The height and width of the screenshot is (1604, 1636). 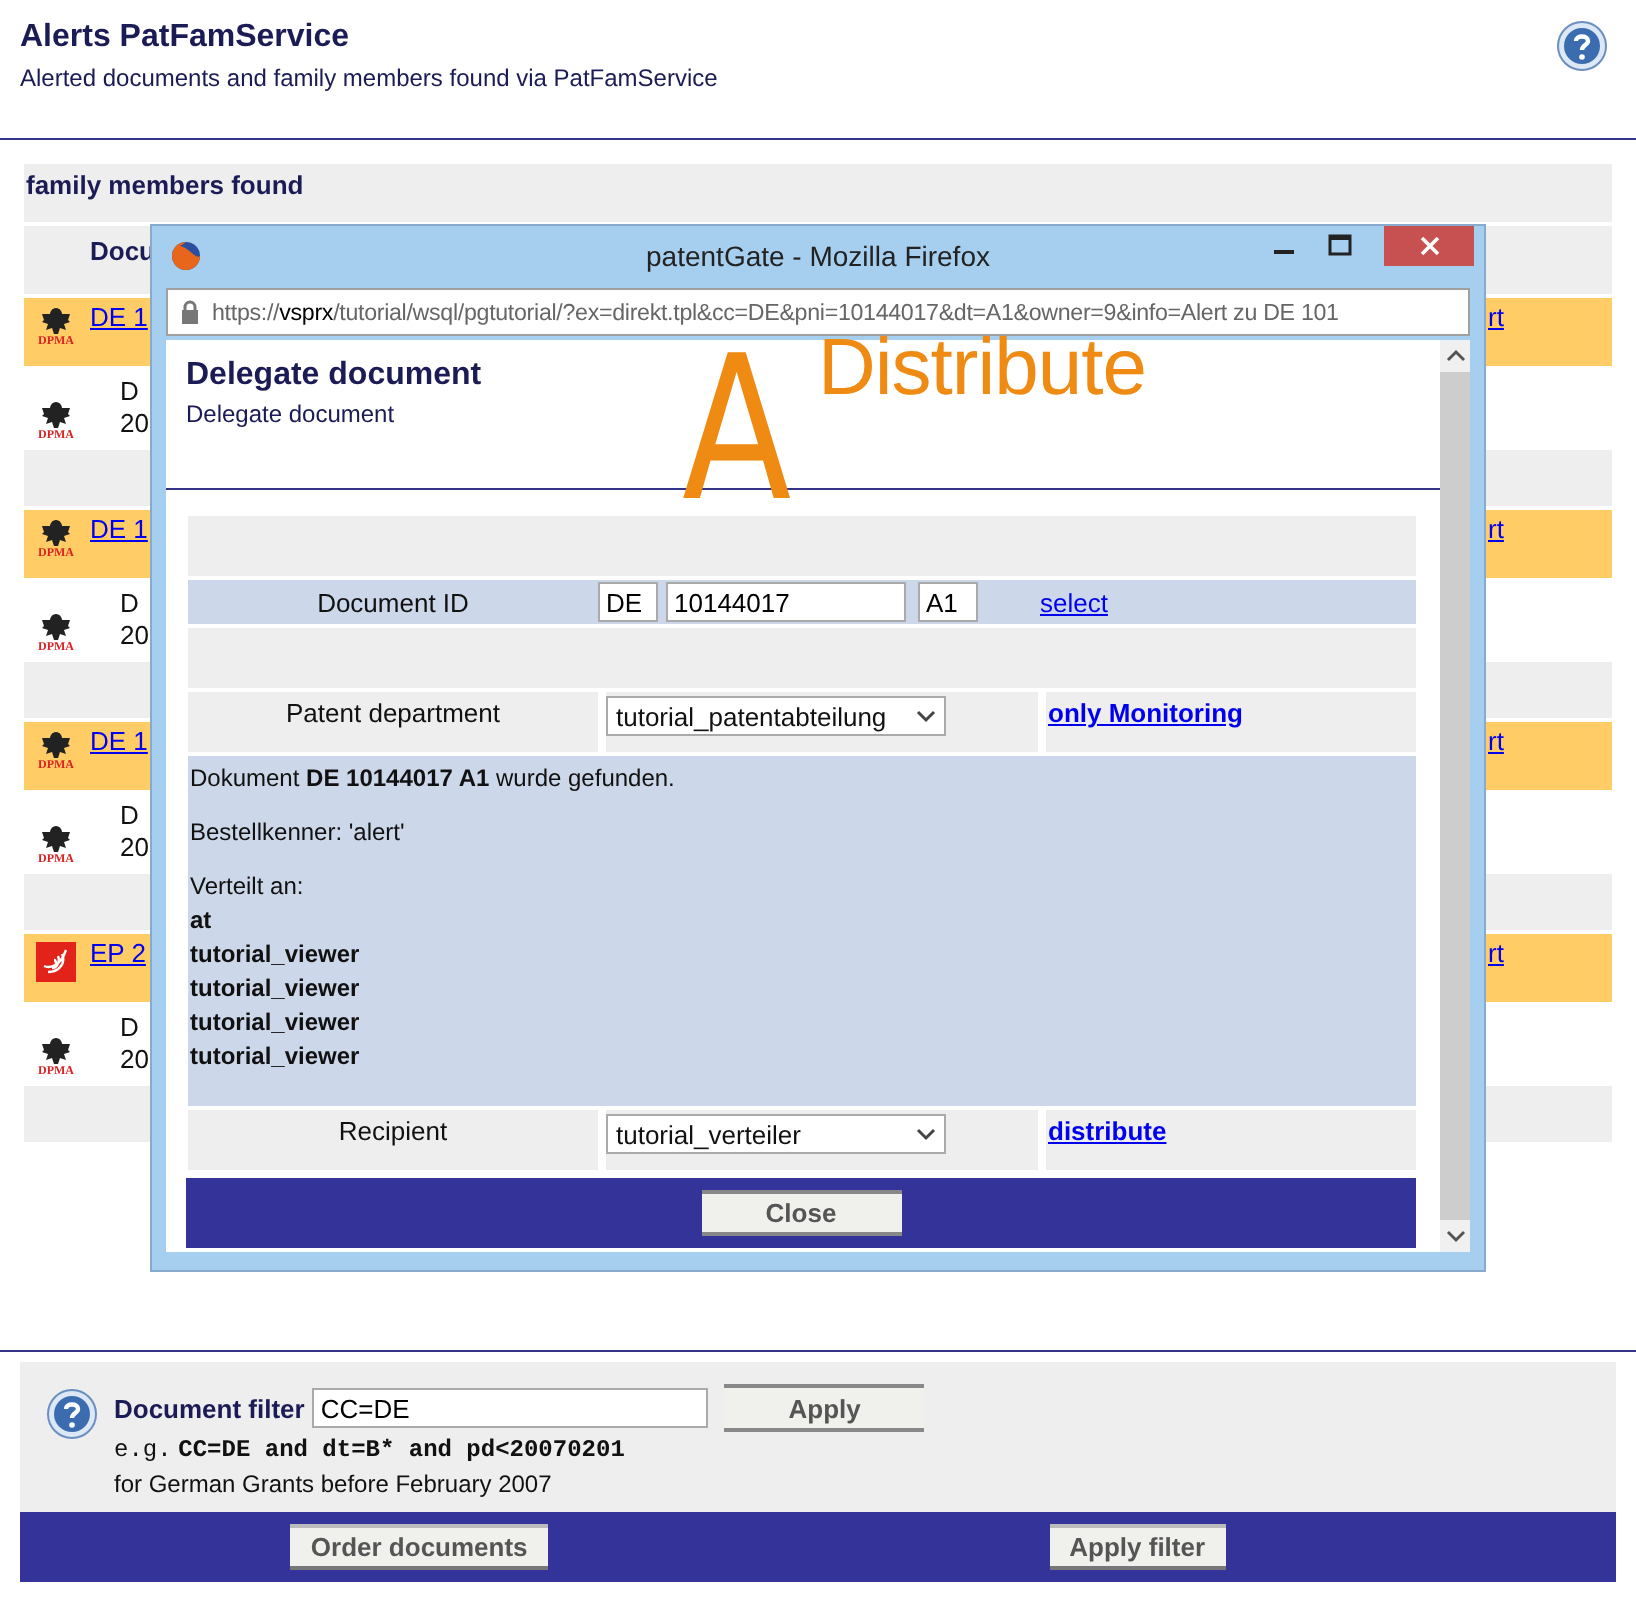 What do you see at coordinates (248, 887) in the screenshot?
I see `distributed-label: Verteilt an:` at bounding box center [248, 887].